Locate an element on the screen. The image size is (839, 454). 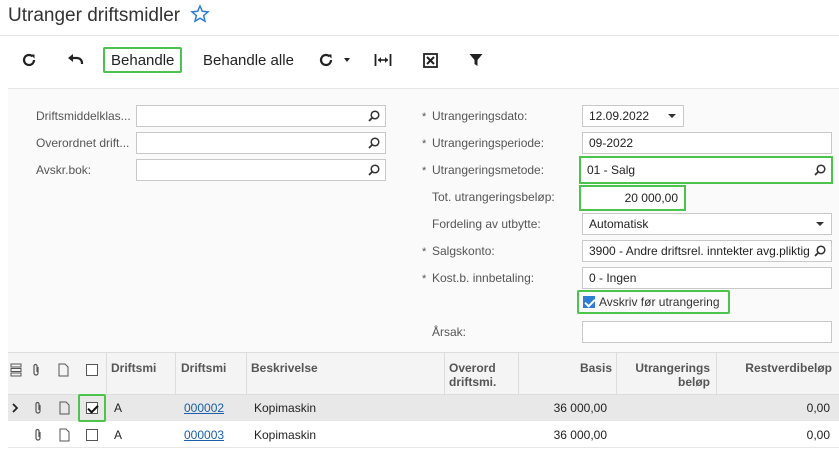
col-header-class: Driftsmi is located at coordinates (133, 368).